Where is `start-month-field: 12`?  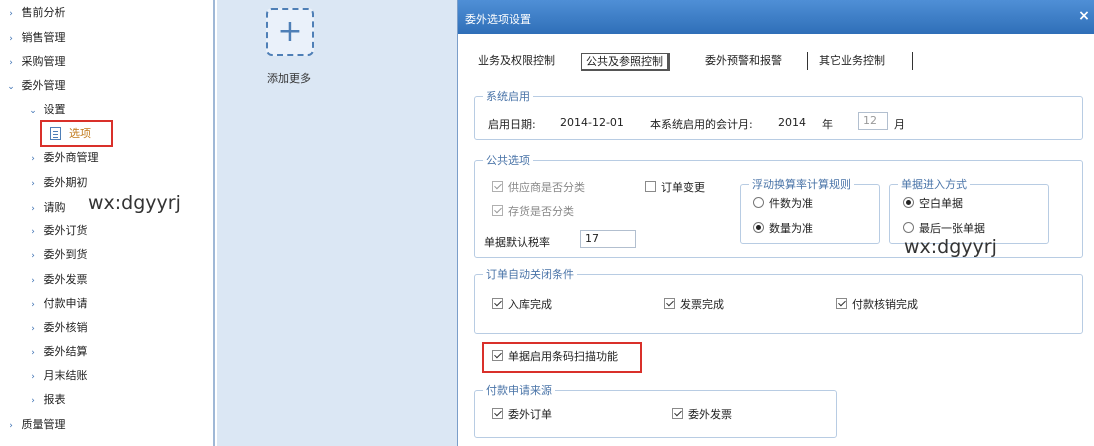
start-month-field: 12 is located at coordinates (873, 121).